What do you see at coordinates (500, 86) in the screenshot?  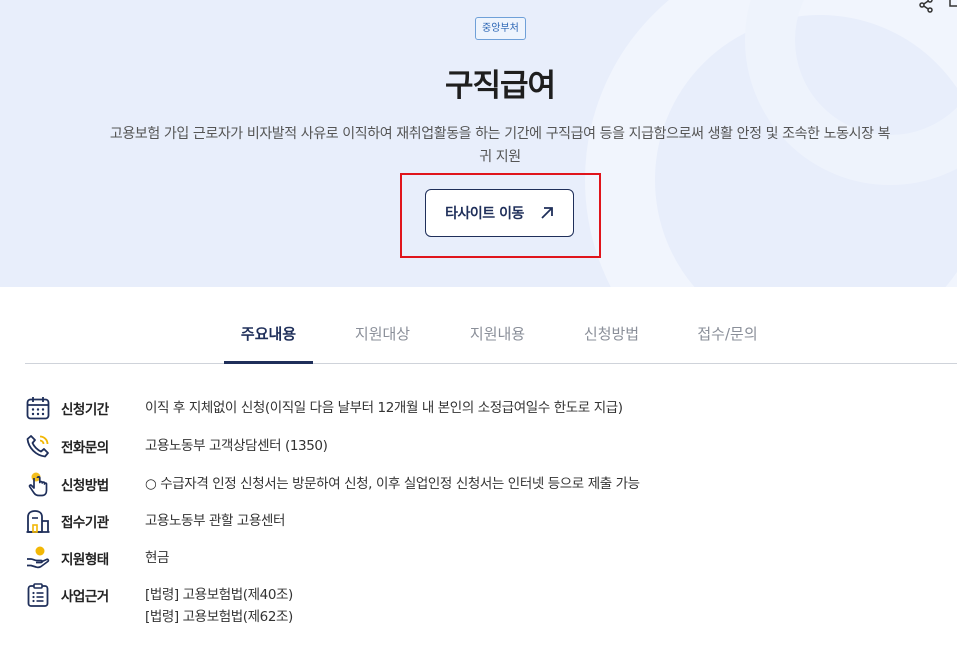 I see `page-title: 구직급여` at bounding box center [500, 86].